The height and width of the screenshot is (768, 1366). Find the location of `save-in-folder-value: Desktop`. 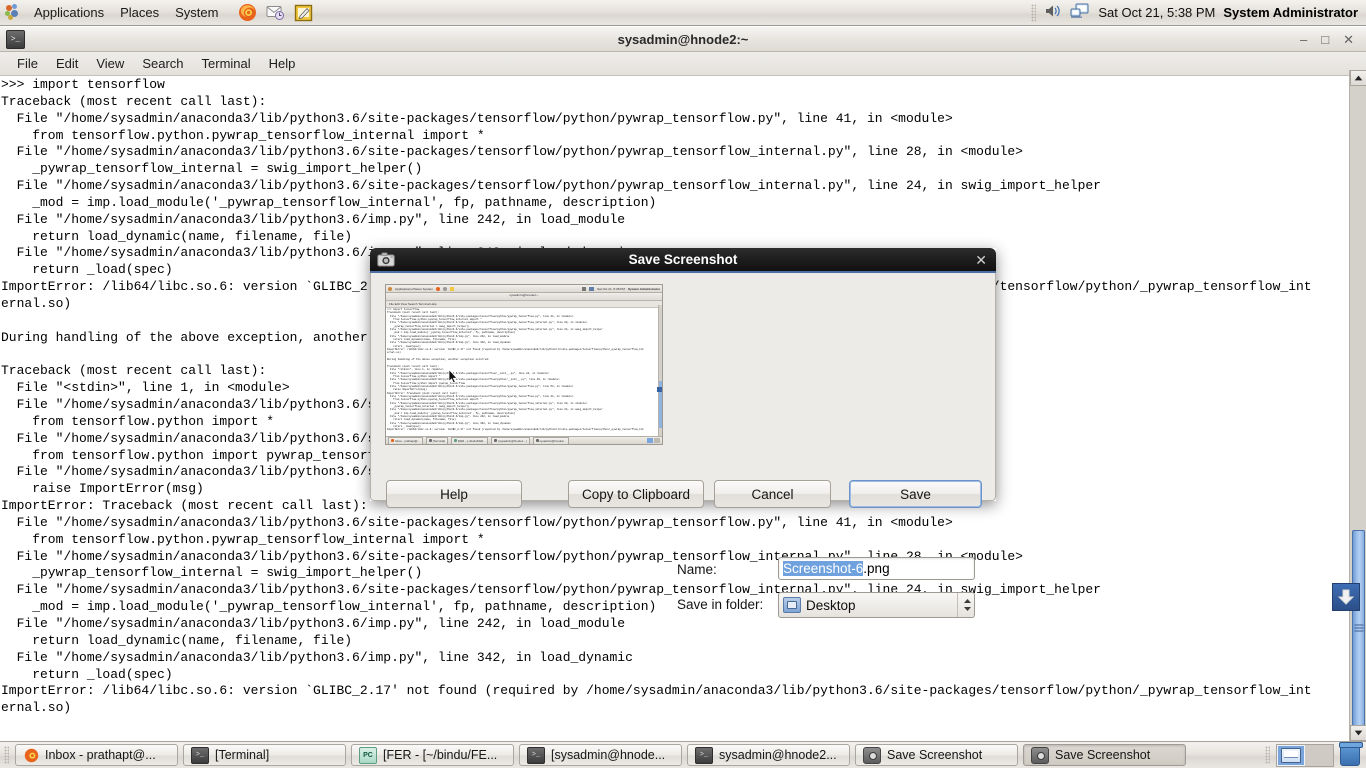

save-in-folder-value: Desktop is located at coordinates (831, 605).